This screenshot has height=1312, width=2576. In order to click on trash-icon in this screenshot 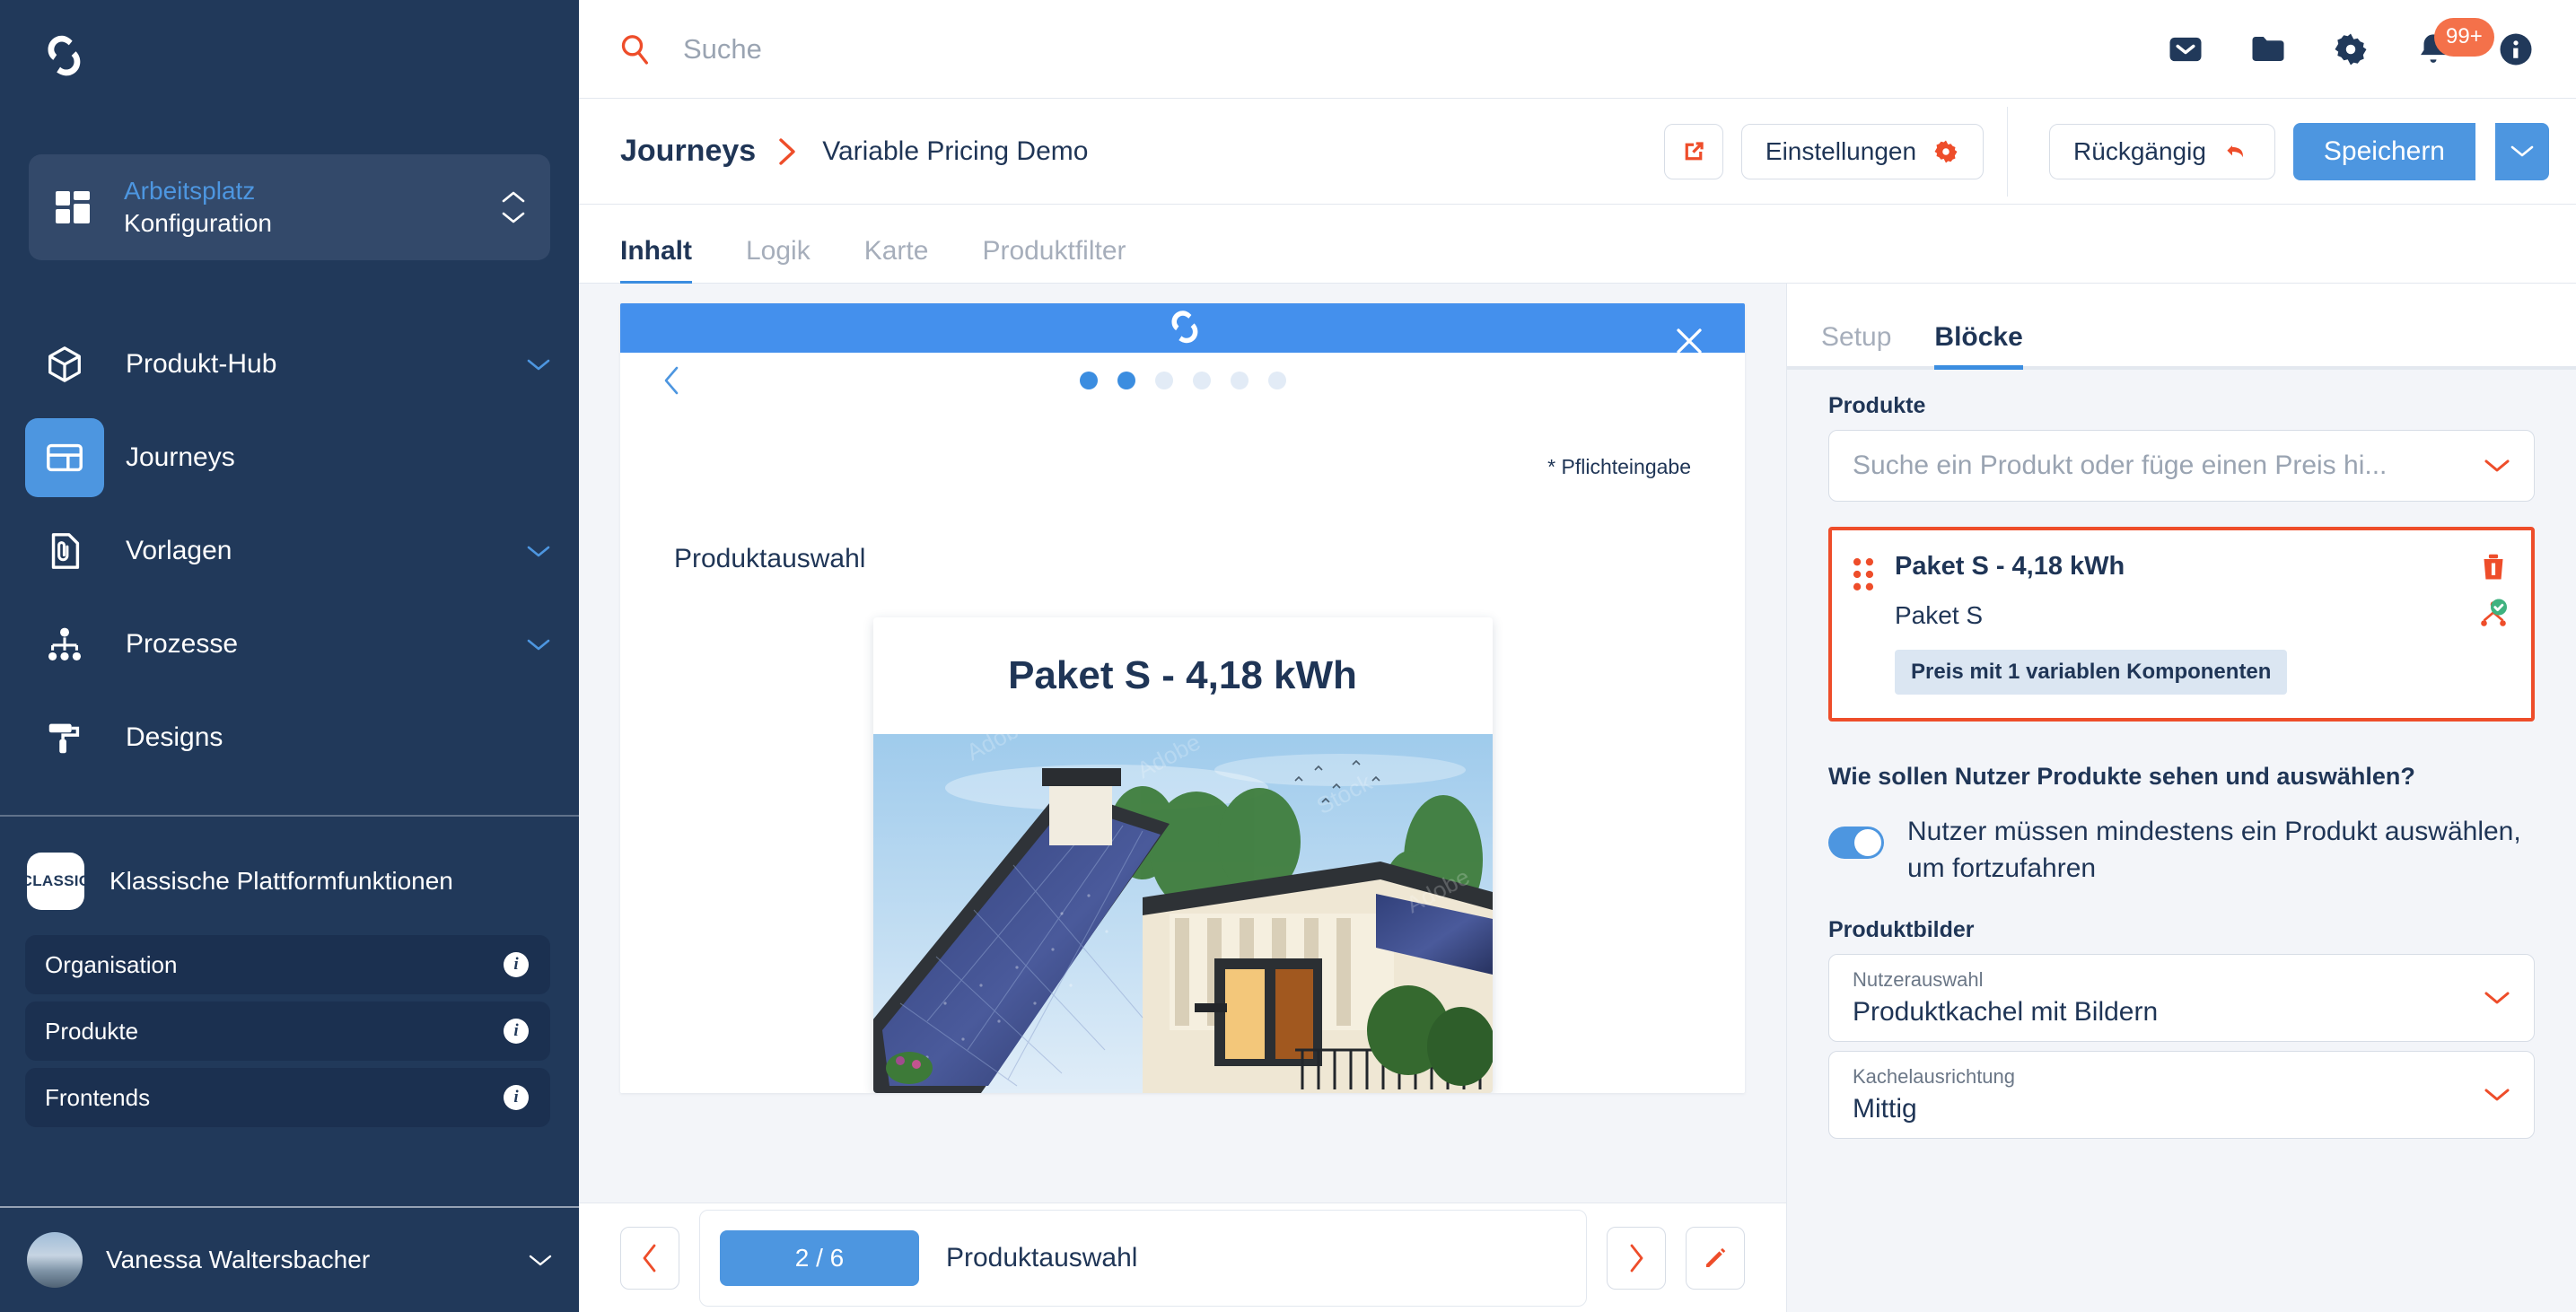, I will do `click(2493, 567)`.